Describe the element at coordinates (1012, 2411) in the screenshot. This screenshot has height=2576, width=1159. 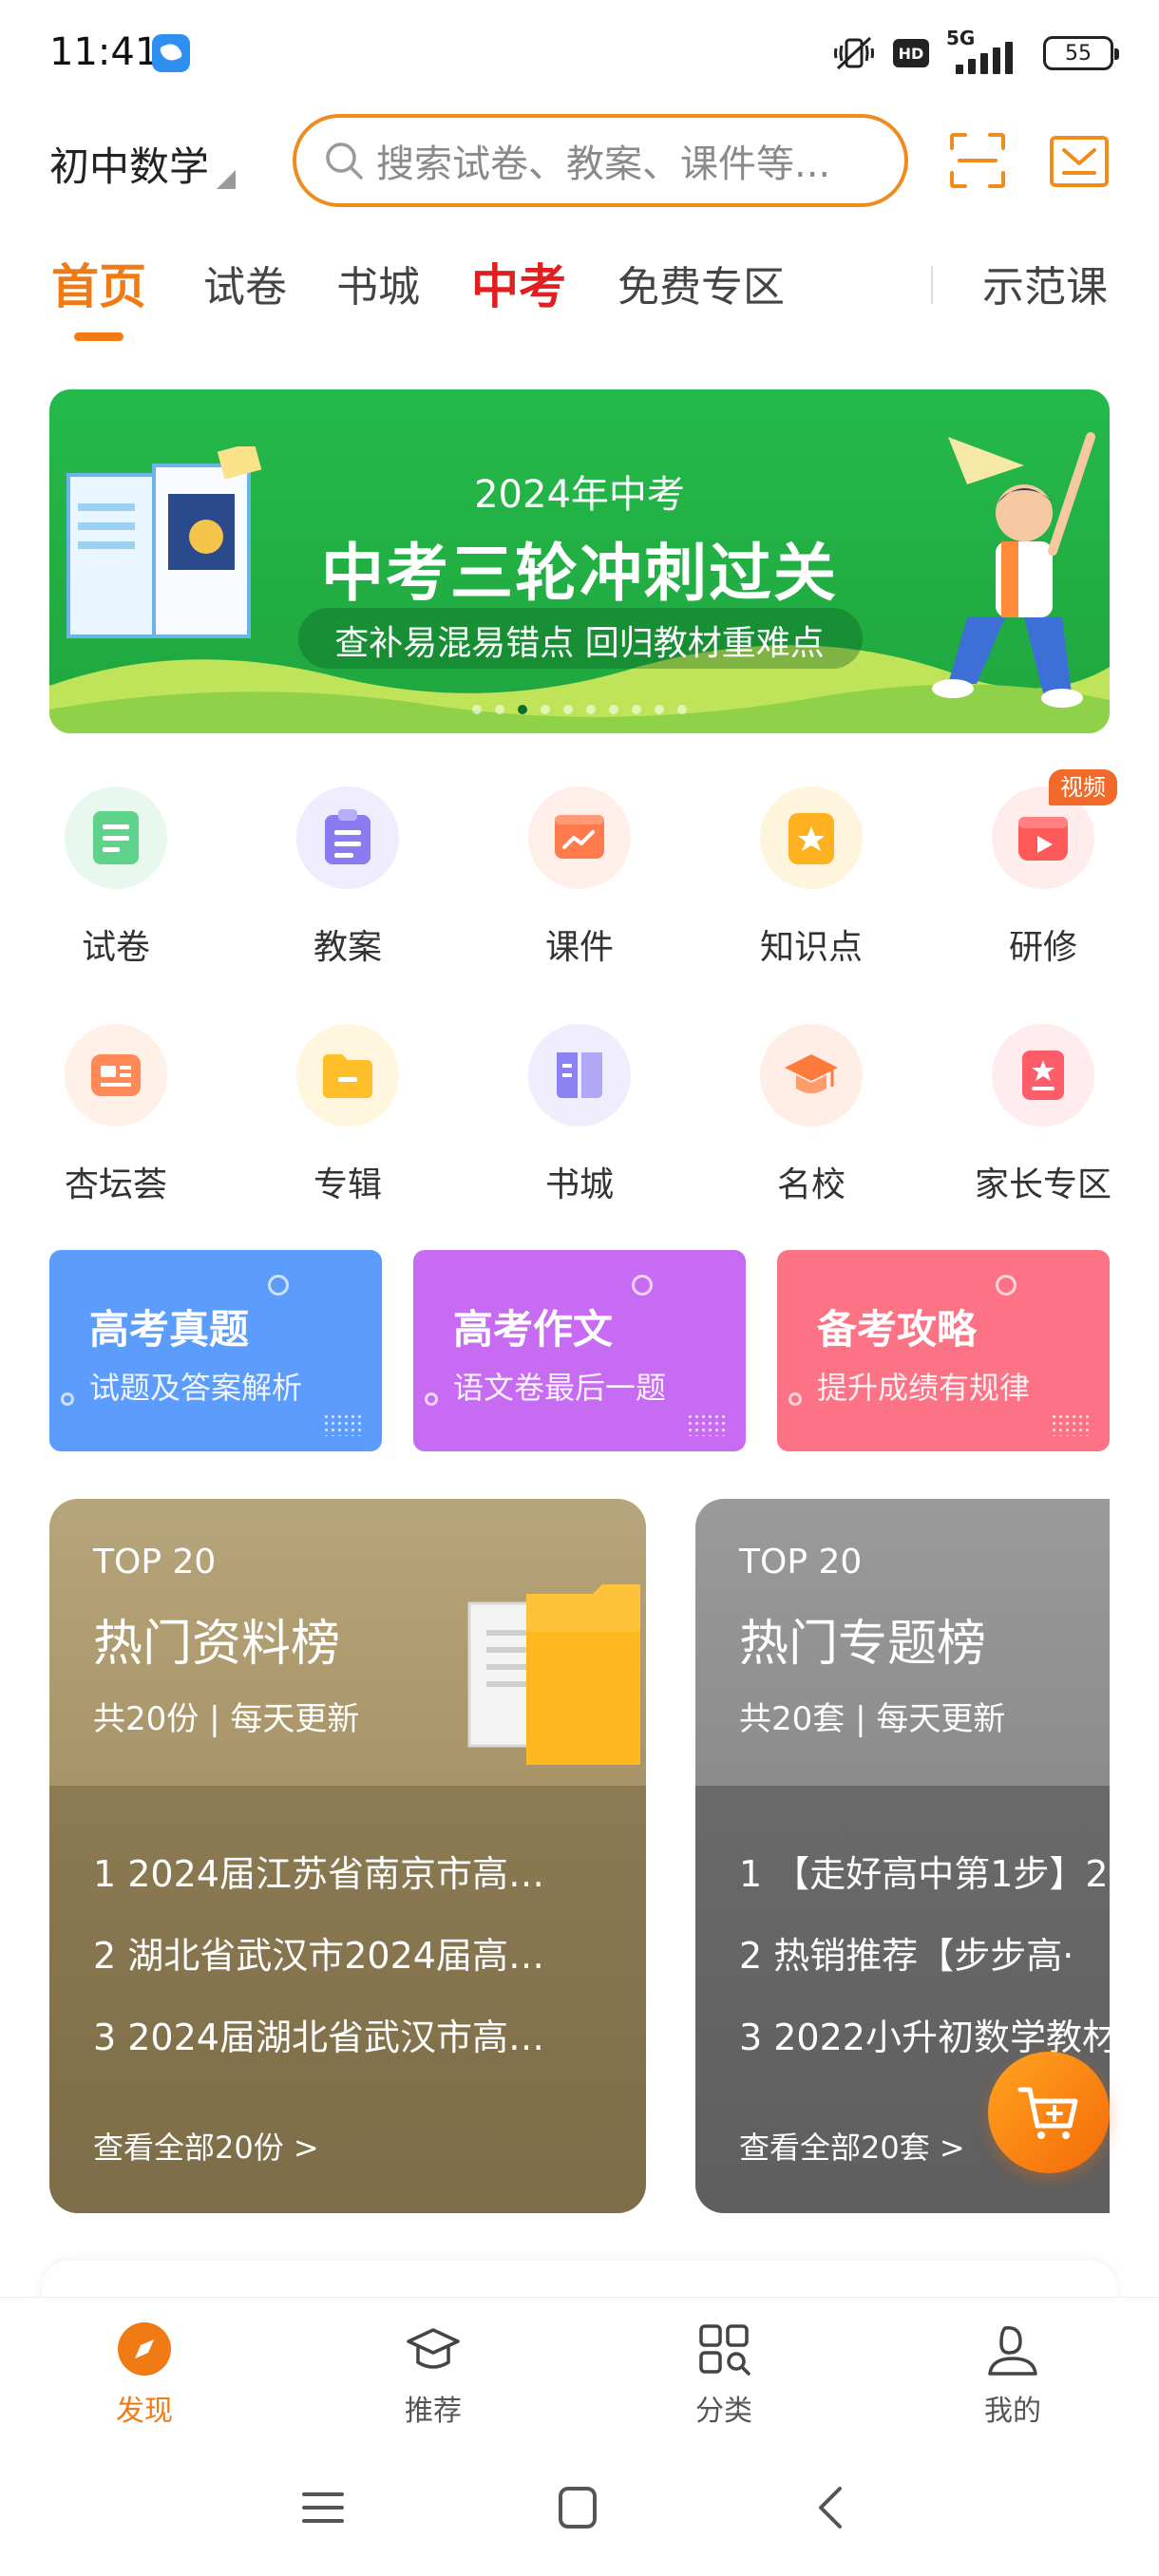
I see `nav-label: 我的` at that location.